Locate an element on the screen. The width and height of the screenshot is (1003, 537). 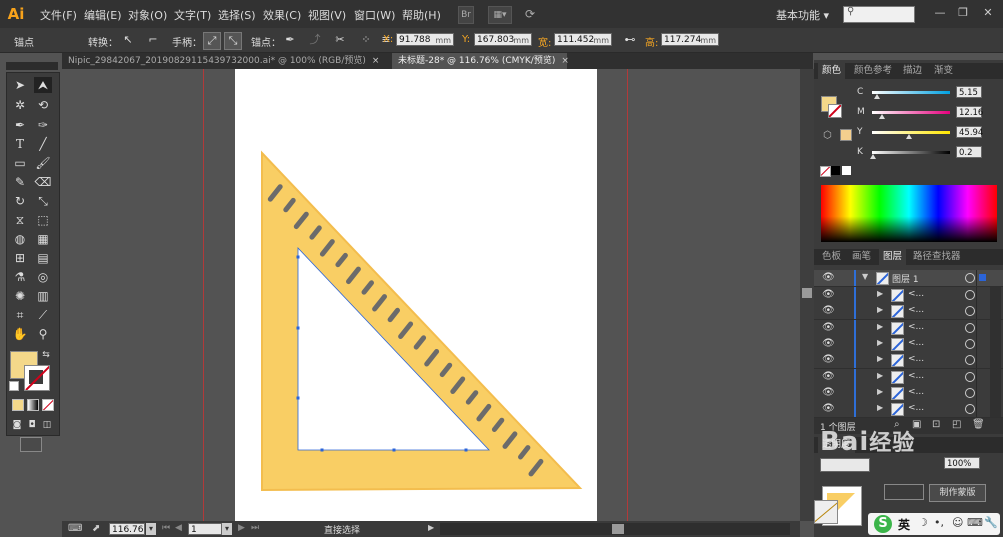
vertical-scrollbar is located at coordinates (807, 295).